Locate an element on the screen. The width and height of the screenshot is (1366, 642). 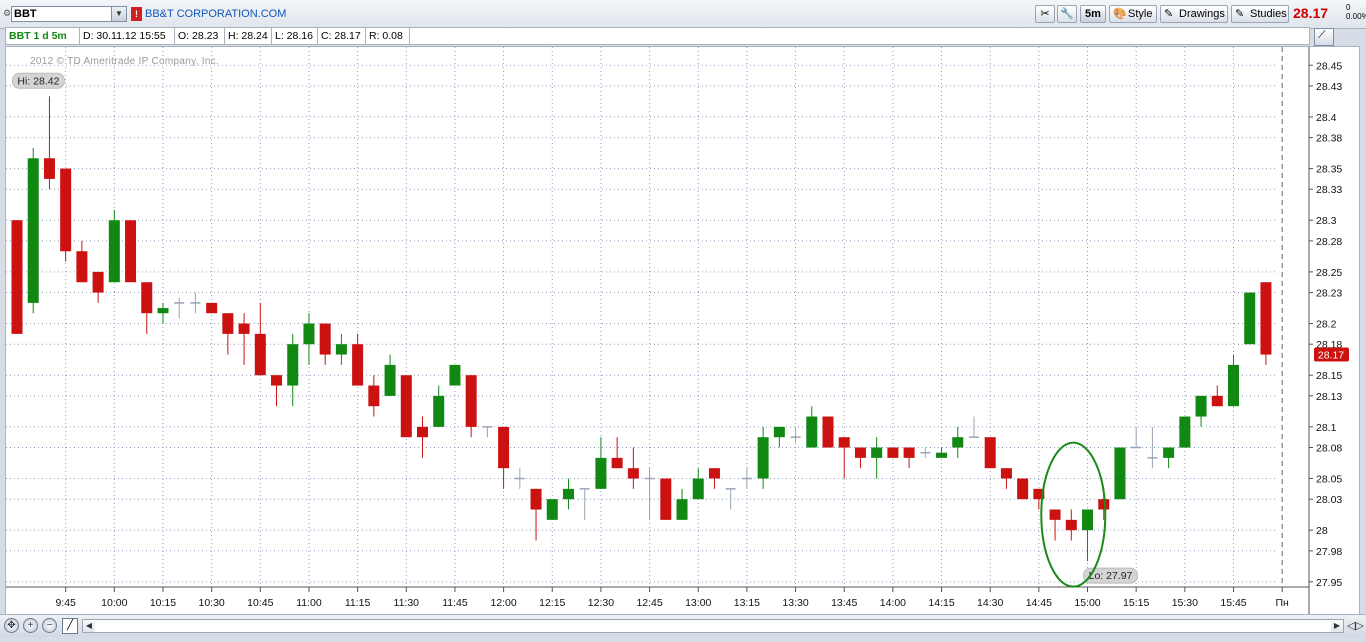
interval-button: 5m is located at coordinates (1093, 14).